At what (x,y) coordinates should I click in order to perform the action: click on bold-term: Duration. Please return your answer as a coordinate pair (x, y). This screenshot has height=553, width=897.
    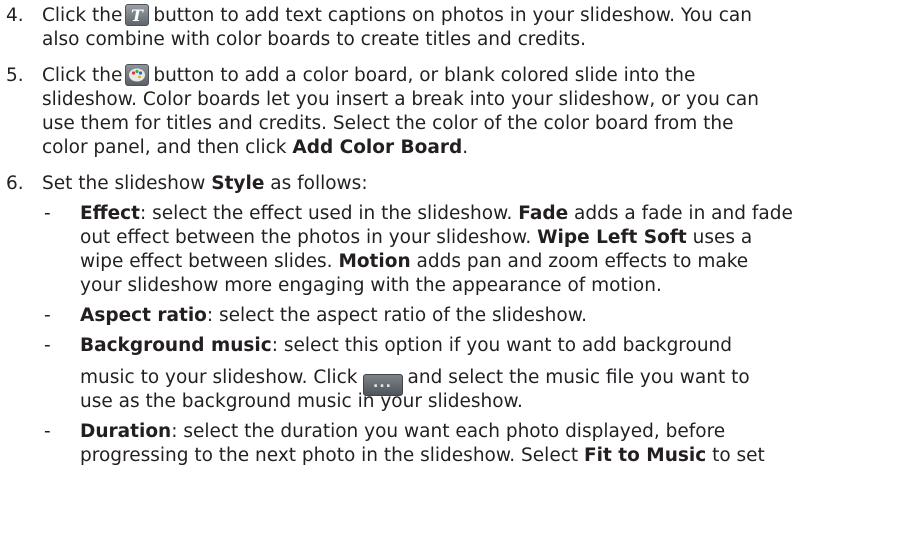
    Looking at the image, I should click on (126, 431).